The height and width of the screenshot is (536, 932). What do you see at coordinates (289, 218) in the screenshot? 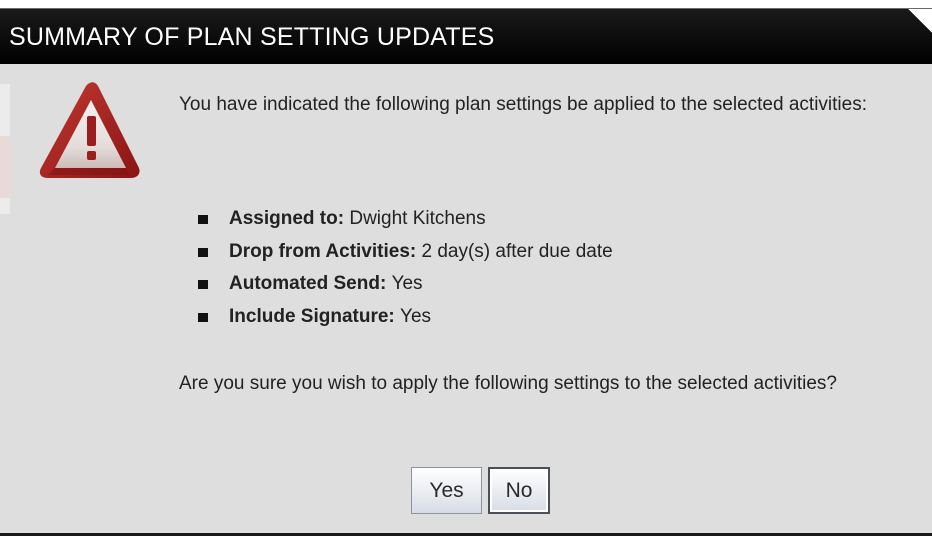
I see `setting-label: Assigned to:` at bounding box center [289, 218].